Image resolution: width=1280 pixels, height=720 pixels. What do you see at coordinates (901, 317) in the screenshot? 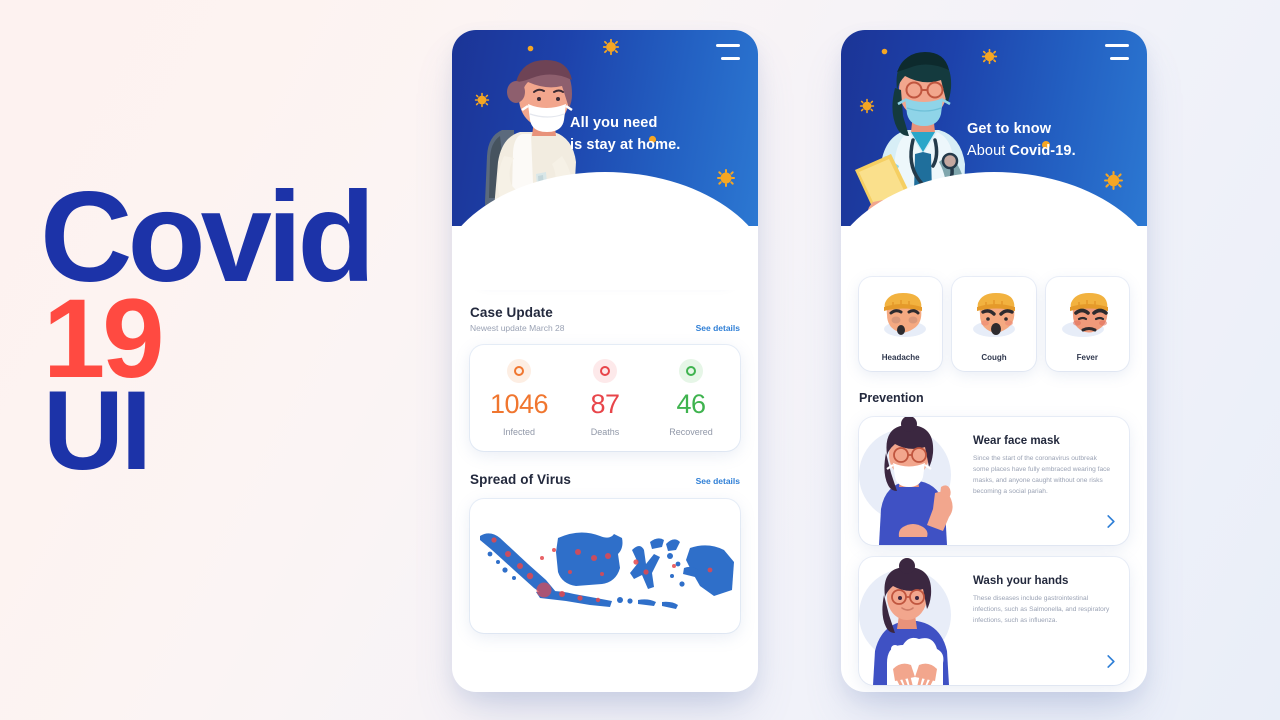
I see `sick-face-headache-icon` at bounding box center [901, 317].